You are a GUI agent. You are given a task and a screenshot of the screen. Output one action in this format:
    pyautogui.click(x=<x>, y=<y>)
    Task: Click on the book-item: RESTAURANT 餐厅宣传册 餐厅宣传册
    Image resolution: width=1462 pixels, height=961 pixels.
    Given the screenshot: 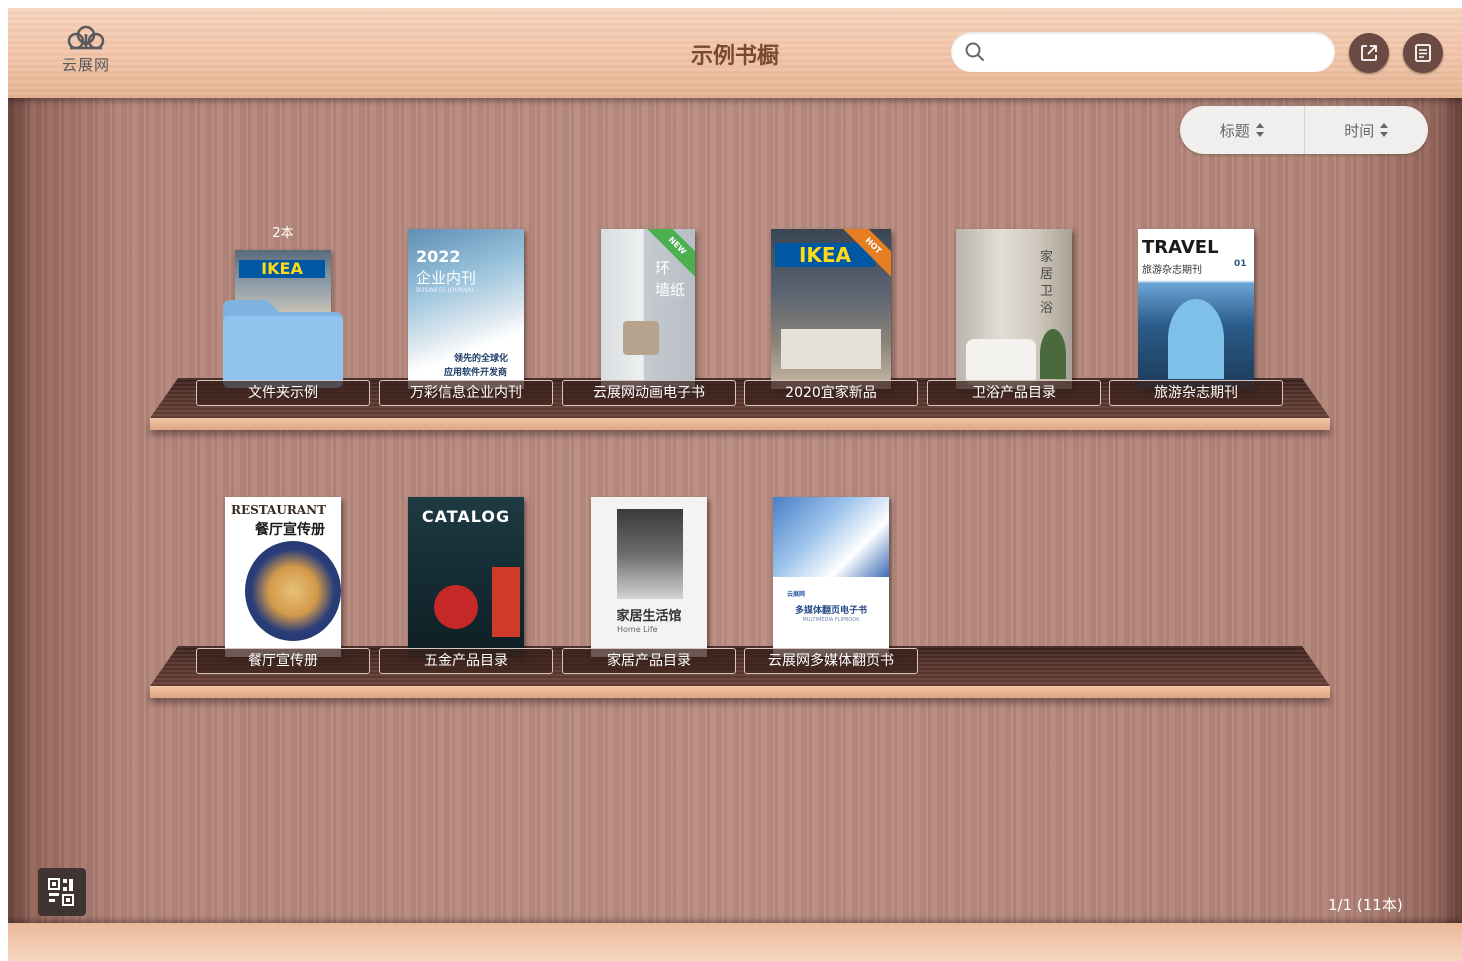 What is the action you would take?
    pyautogui.click(x=283, y=584)
    